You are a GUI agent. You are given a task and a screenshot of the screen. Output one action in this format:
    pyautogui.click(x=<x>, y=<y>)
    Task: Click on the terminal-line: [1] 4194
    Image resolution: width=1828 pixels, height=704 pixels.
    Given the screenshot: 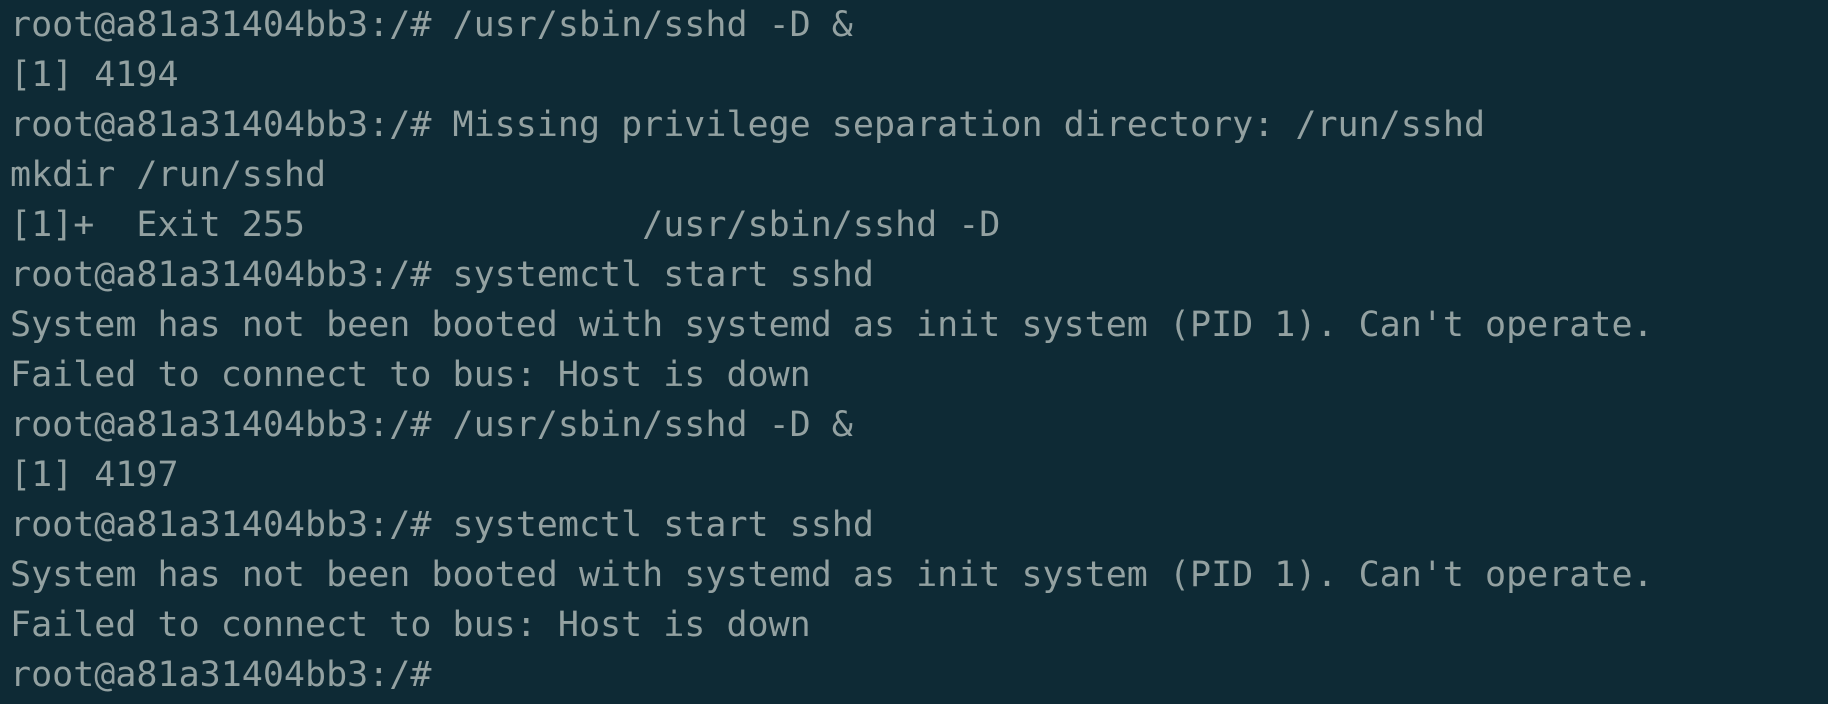 What is the action you would take?
    pyautogui.click(x=94, y=75)
    